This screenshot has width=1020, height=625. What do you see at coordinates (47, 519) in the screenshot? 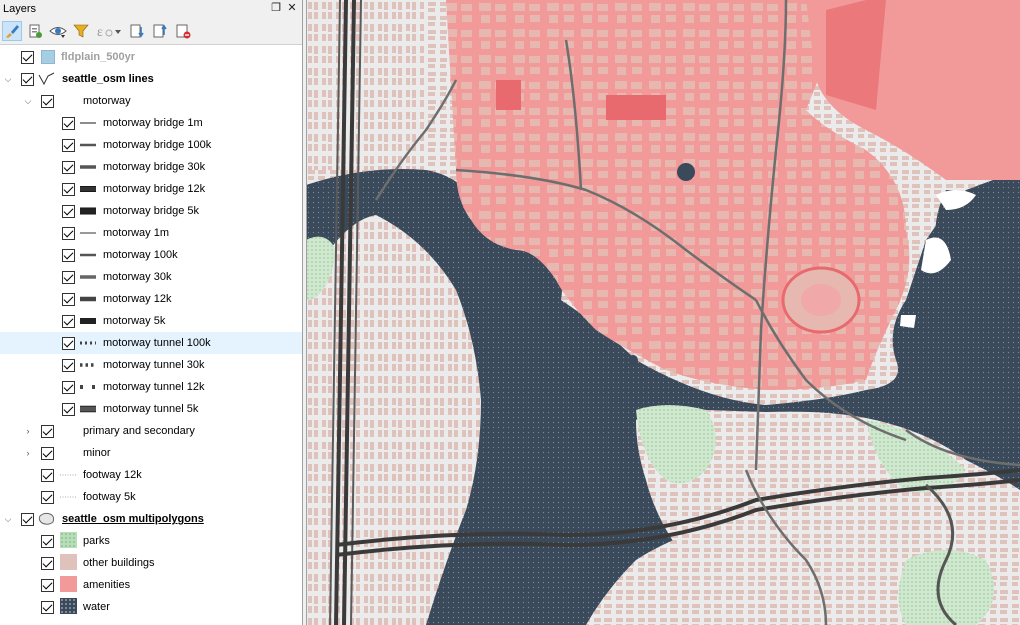
I see `polygon-layer-icon` at bounding box center [47, 519].